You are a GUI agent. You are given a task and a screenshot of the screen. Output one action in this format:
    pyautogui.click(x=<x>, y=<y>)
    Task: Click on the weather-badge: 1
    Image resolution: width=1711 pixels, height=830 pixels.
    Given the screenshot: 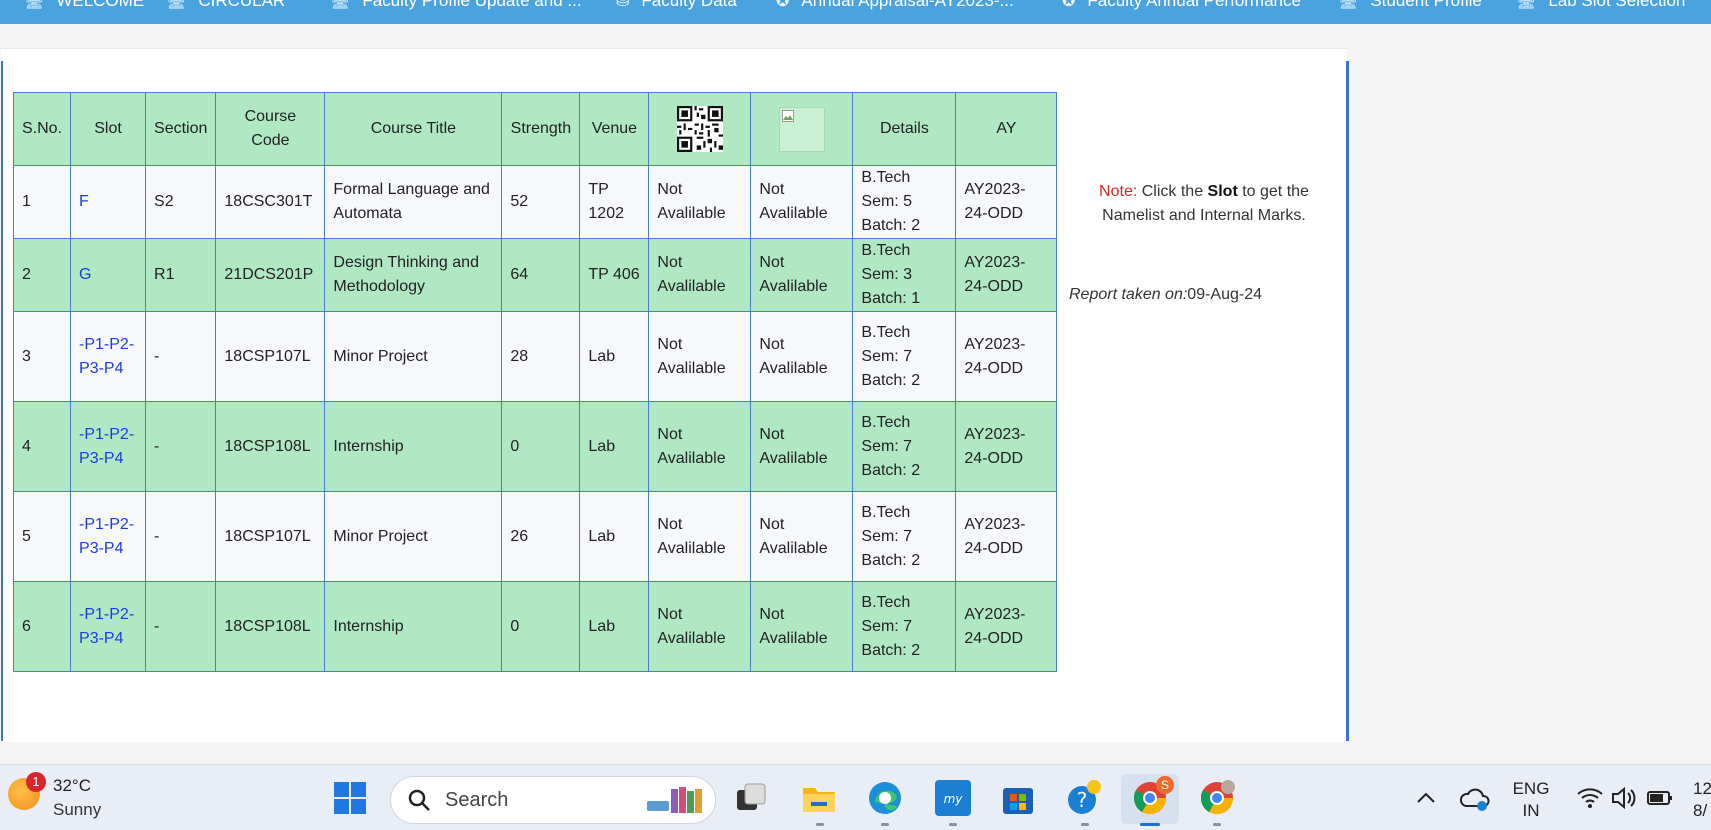 What is the action you would take?
    pyautogui.click(x=36, y=782)
    